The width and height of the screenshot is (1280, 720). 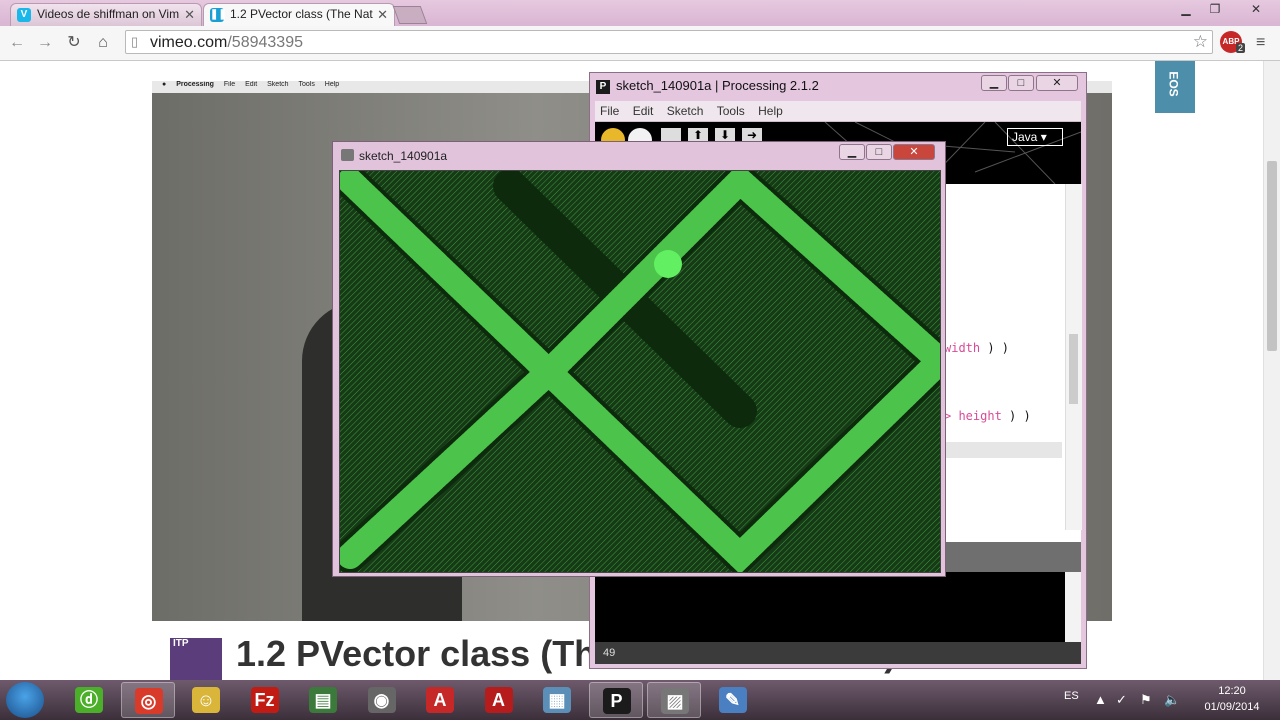 What do you see at coordinates (24, 15) in the screenshot?
I see `vimeo-icon: V` at bounding box center [24, 15].